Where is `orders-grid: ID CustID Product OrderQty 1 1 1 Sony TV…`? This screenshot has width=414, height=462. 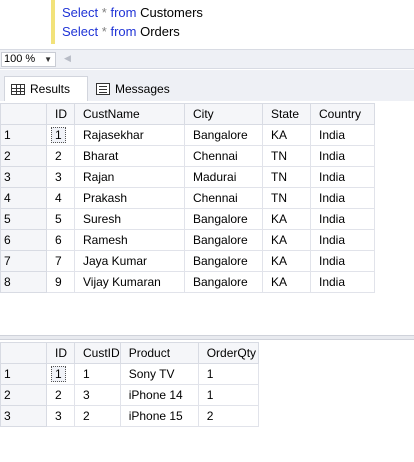
orders-grid: ID CustID Product OrderQty 1 1 1 Sony TV… is located at coordinates (129, 384).